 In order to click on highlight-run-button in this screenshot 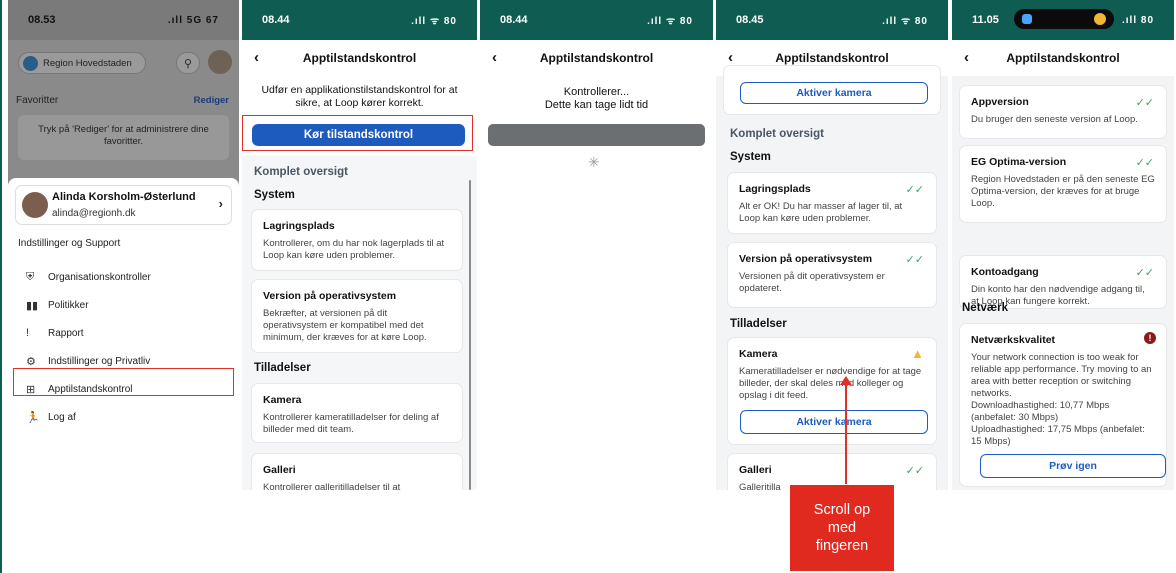, I will do `click(357, 133)`.